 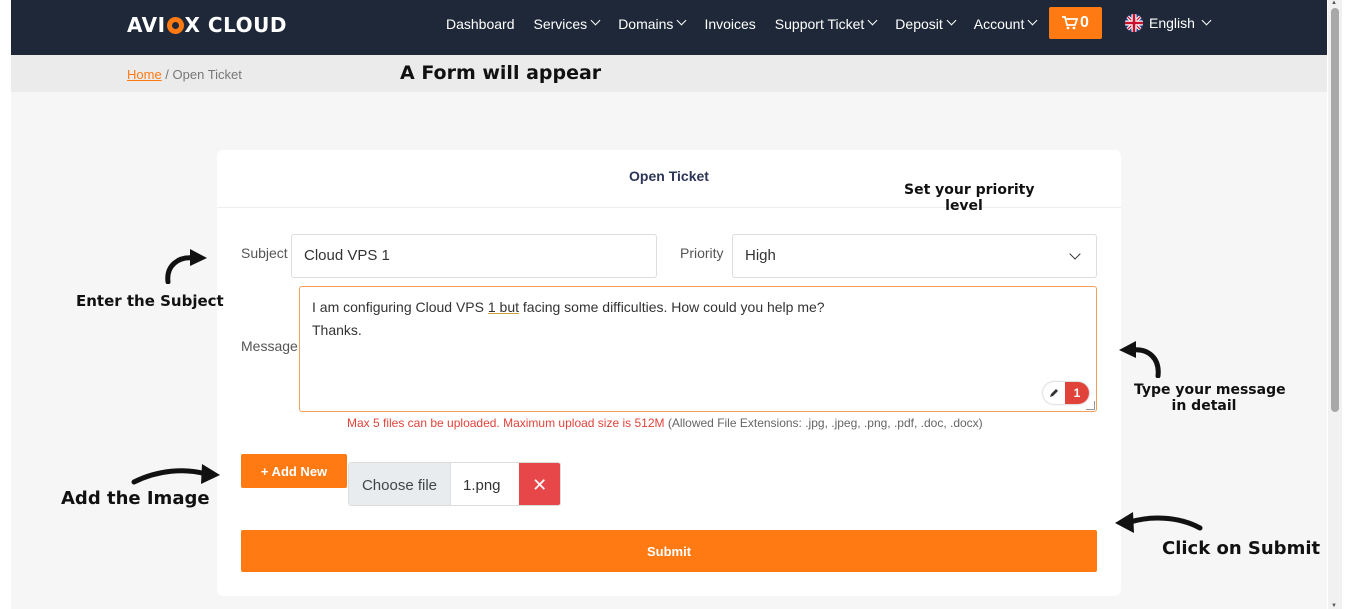 I want to click on nav-invoices-label: Invoices, so click(x=730, y=23).